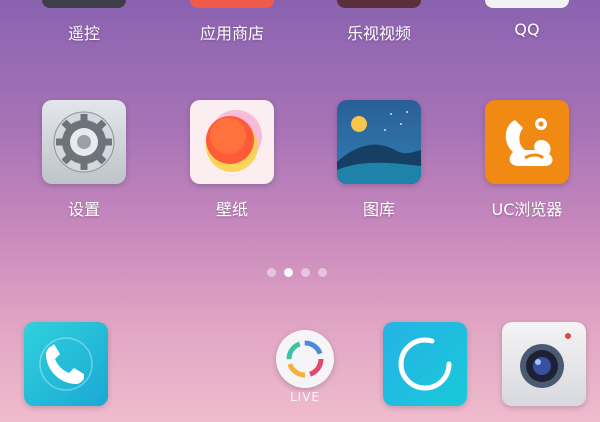 This screenshot has height=422, width=600. Describe the element at coordinates (297, 272) in the screenshot. I see `page-indicator` at that location.